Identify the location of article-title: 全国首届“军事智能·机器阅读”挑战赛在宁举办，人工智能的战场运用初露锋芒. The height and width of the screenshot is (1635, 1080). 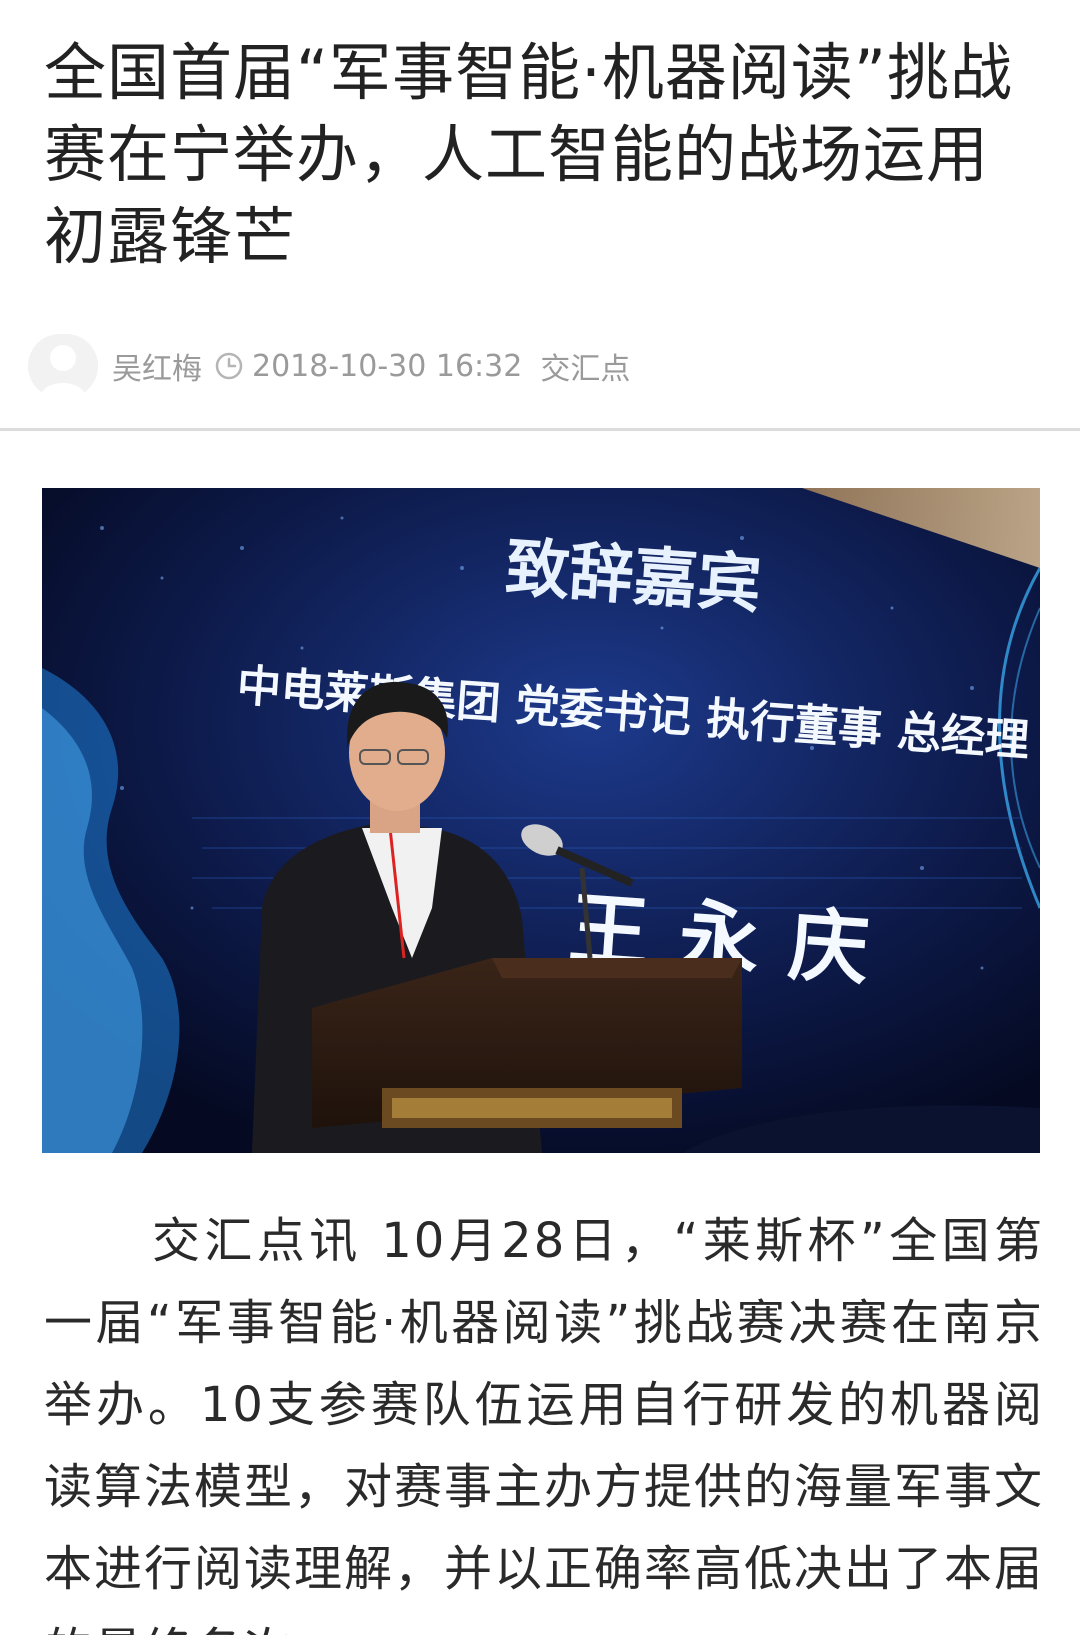
(528, 154).